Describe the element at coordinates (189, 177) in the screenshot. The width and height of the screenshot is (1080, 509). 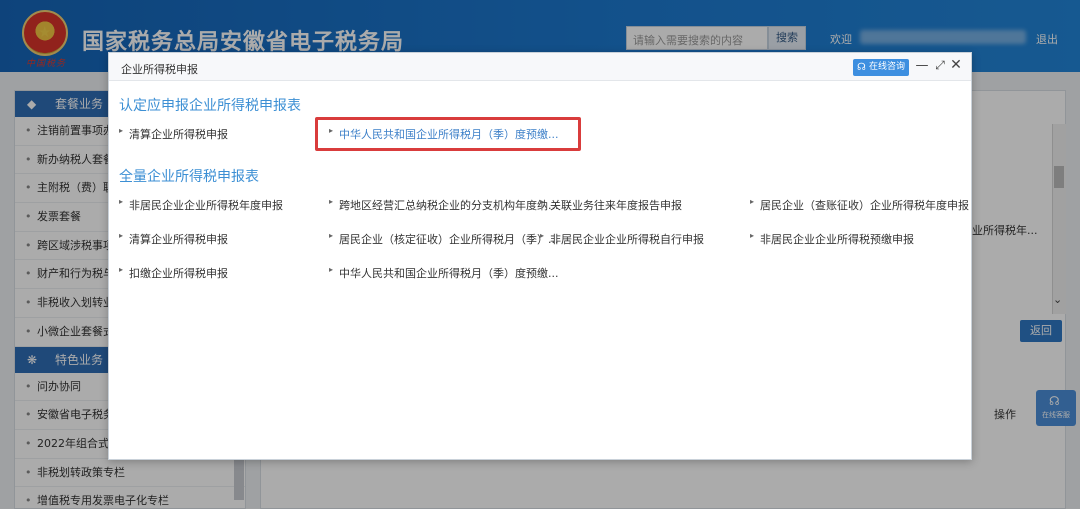
I see `section-title-all-forms: 全量企业所得税申报表` at that location.